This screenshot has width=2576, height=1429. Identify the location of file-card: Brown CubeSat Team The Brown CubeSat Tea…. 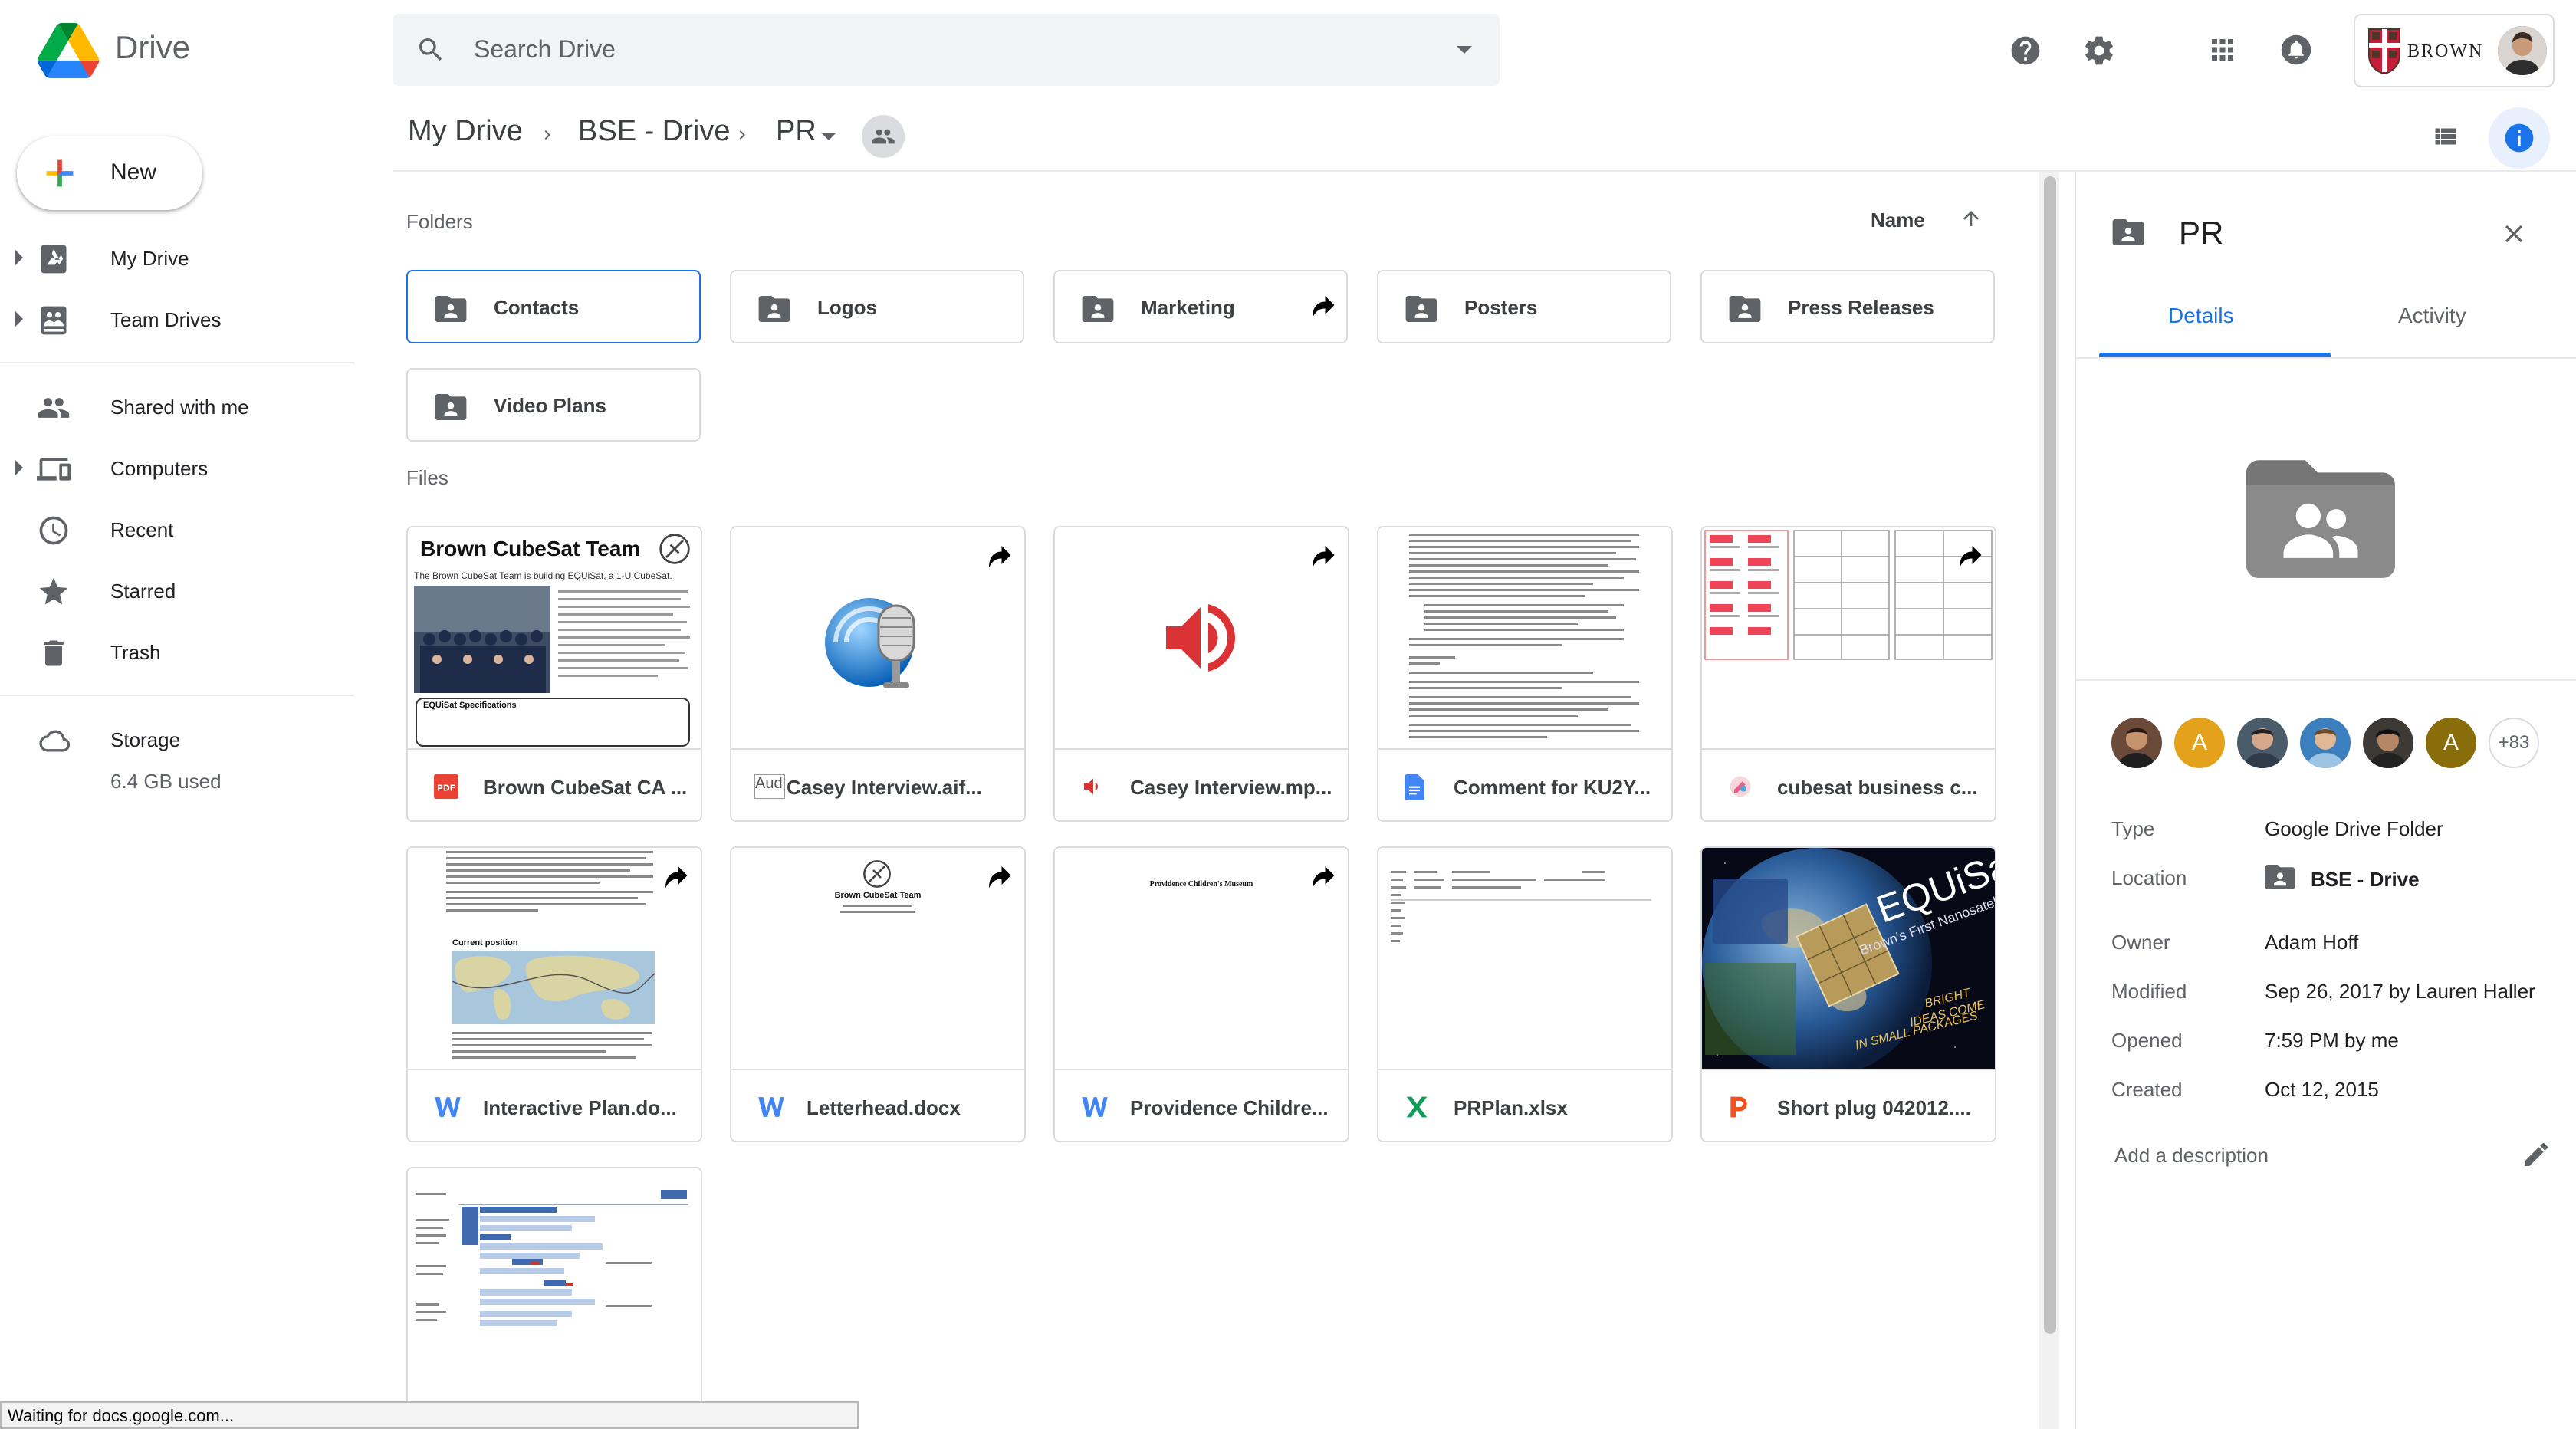
(554, 674).